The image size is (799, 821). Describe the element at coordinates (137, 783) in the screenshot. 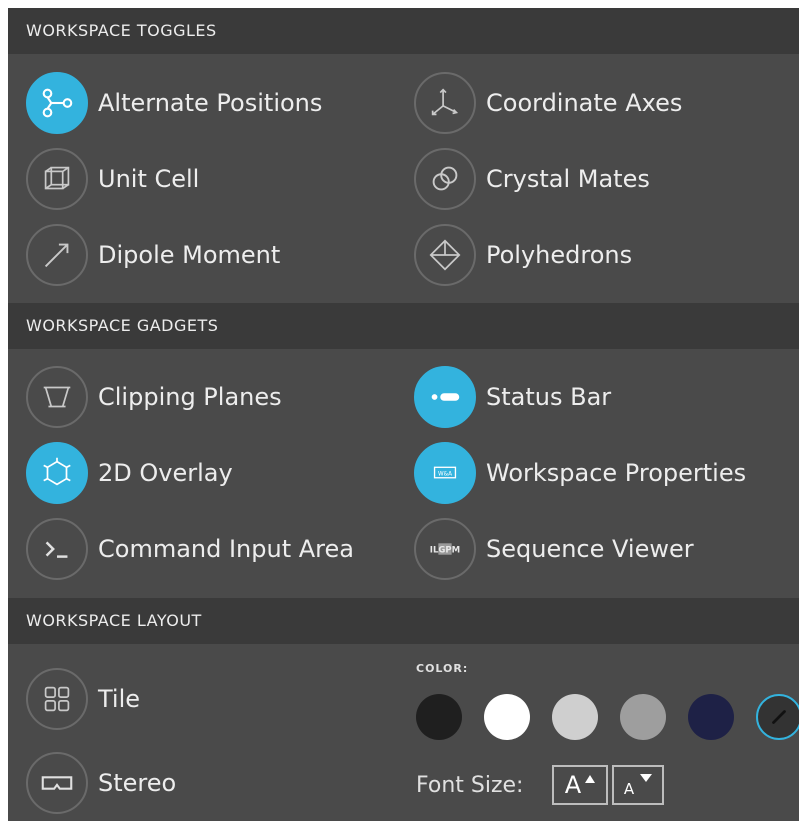

I see `stereo-label: Stereo` at that location.